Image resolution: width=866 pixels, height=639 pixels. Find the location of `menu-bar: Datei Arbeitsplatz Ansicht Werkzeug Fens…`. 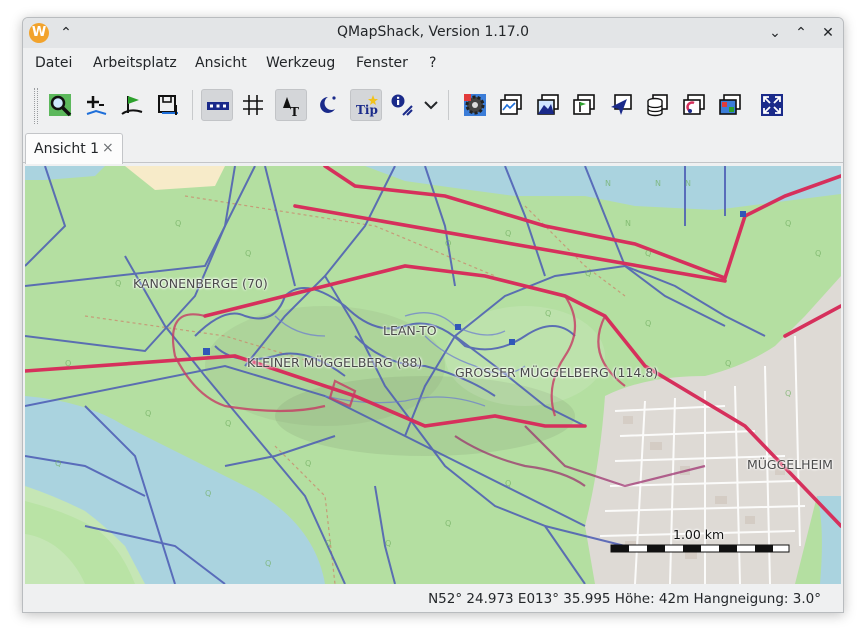

menu-bar: Datei Arbeitsplatz Ansicht Werkzeug Fens… is located at coordinates (433, 63).